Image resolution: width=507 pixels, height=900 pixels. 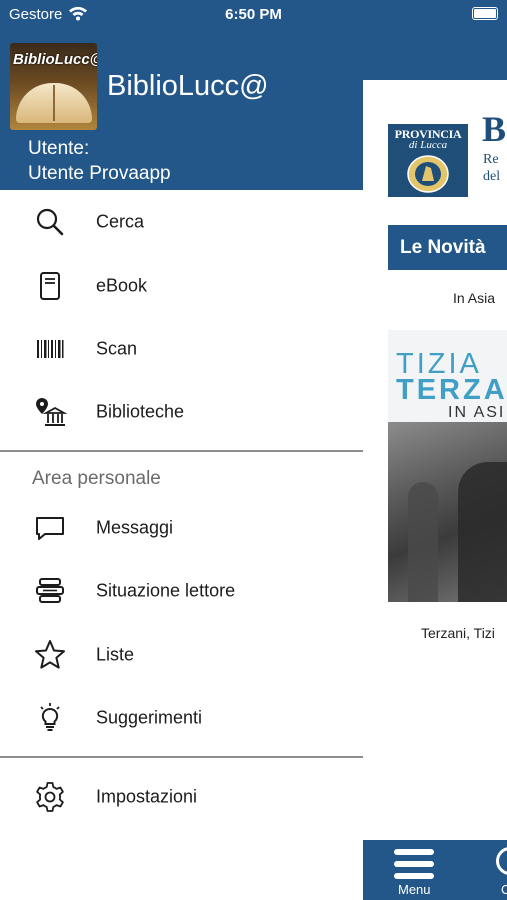 I want to click on message-icon, so click(x=50, y=528).